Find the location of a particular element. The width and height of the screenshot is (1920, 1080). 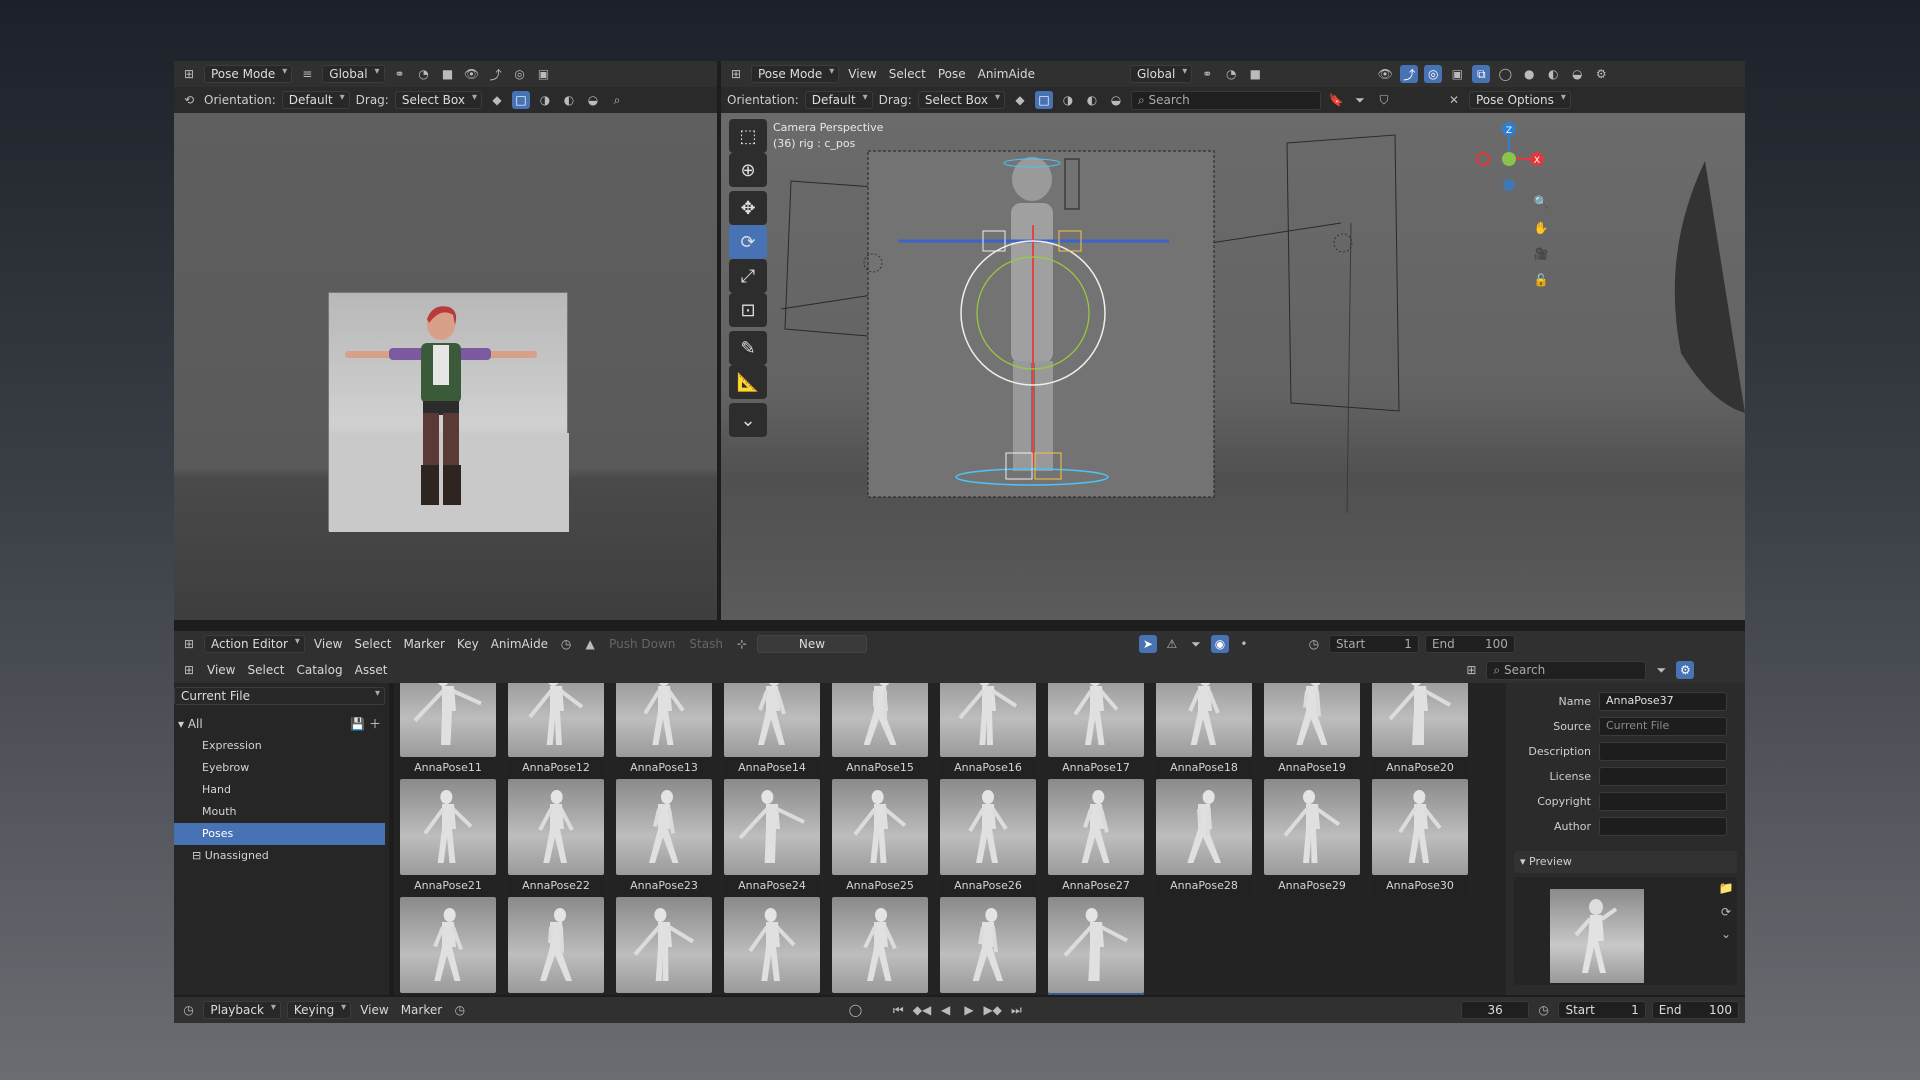

asset-thumbnail: AnnaPose30 is located at coordinates (1420, 838).